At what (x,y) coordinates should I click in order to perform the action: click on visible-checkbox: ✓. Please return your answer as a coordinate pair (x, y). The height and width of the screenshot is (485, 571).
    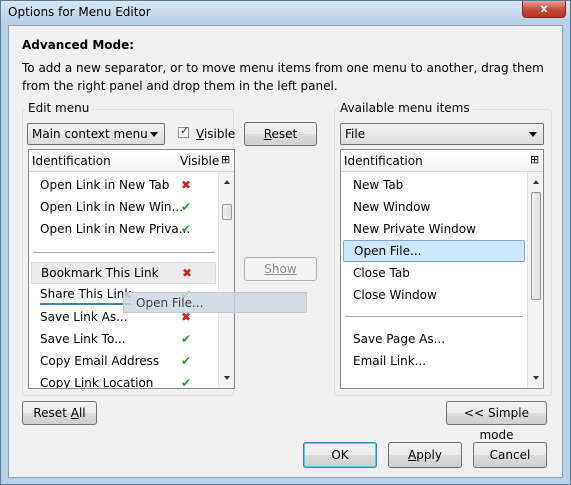
    Looking at the image, I should click on (184, 131).